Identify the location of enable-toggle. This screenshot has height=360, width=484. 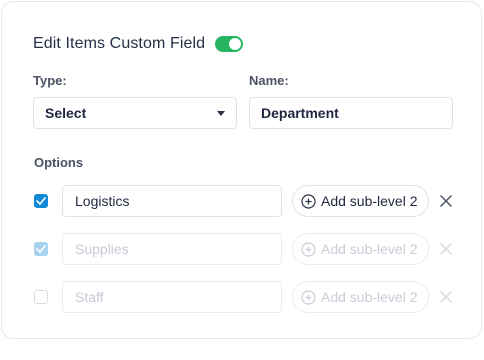
(229, 44).